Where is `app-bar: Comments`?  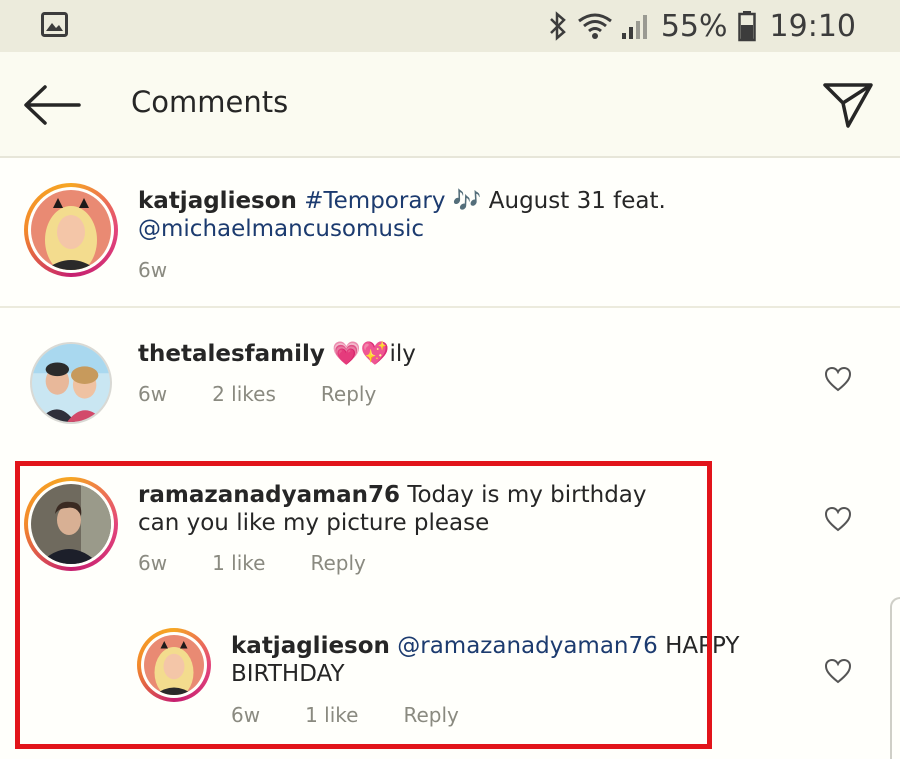 app-bar: Comments is located at coordinates (450, 105).